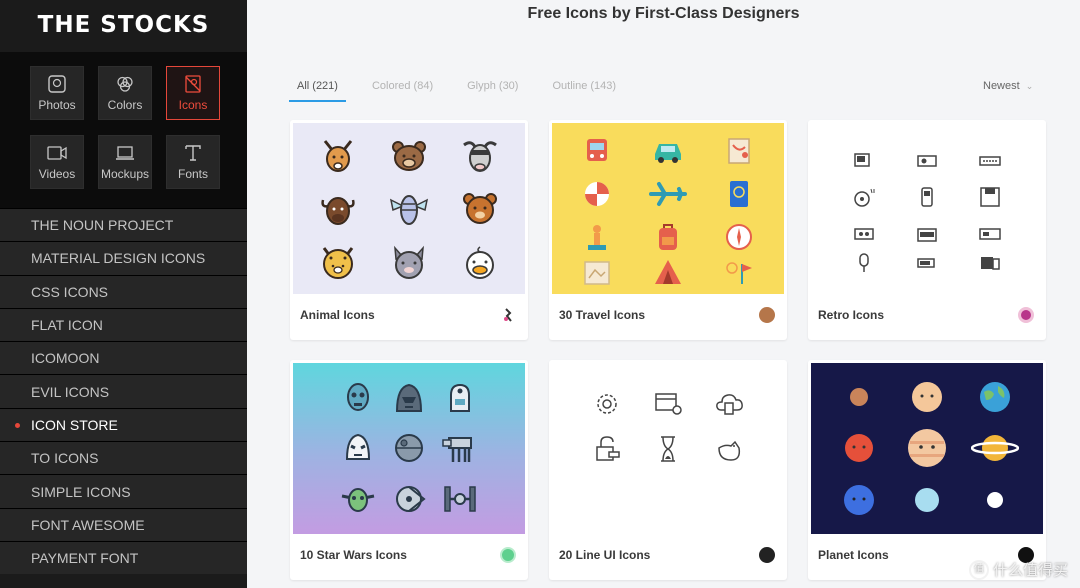  I want to click on icon-set-card: 20 Line UI Icons, so click(668, 470).